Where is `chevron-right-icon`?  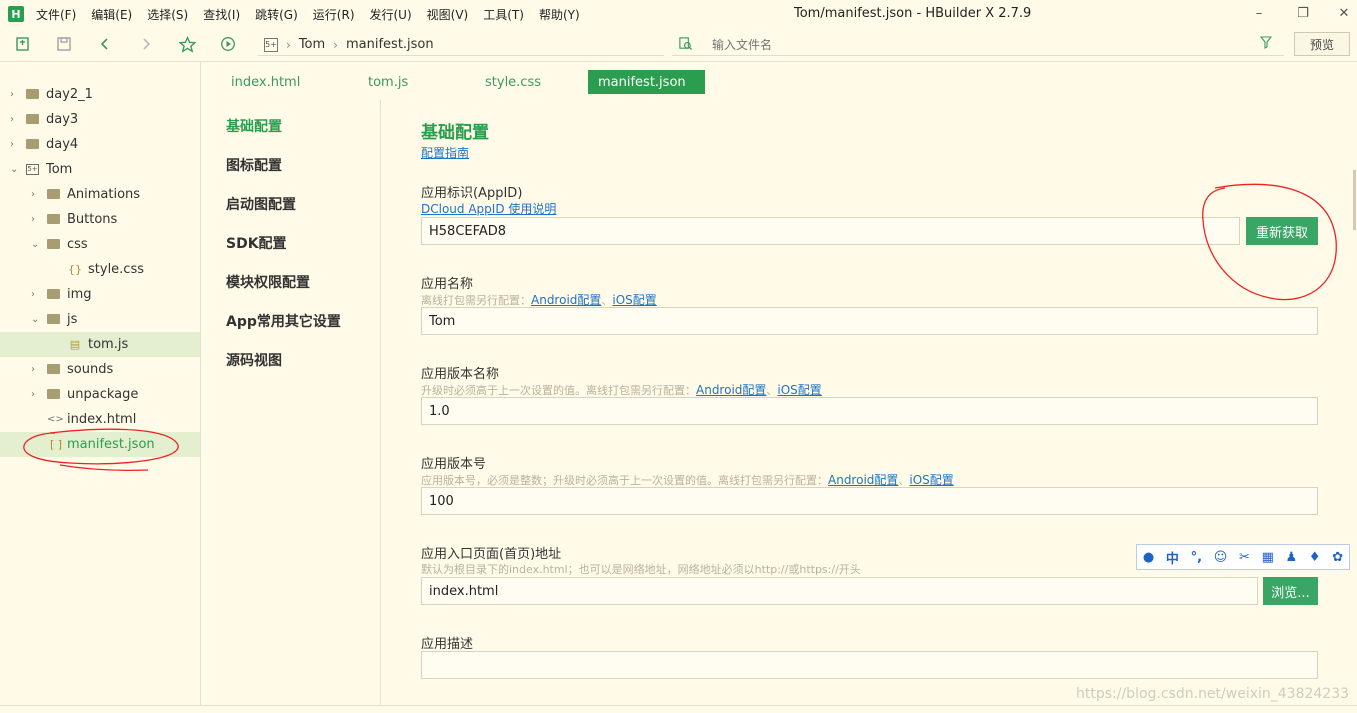 chevron-right-icon is located at coordinates (146, 45).